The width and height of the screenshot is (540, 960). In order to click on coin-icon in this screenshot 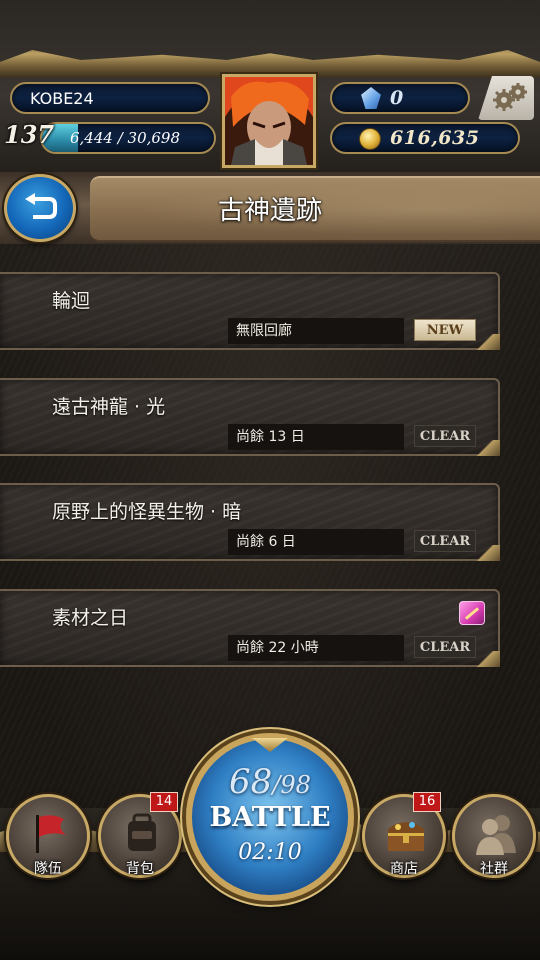, I will do `click(370, 139)`.